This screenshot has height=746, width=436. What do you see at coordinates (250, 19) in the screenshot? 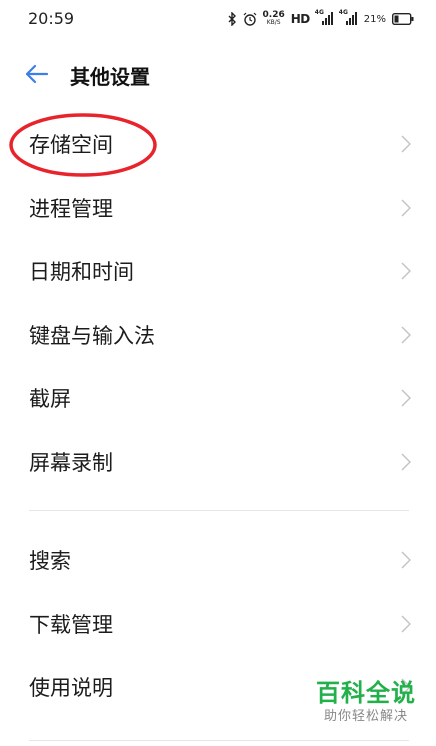
I see `alarm-icon` at bounding box center [250, 19].